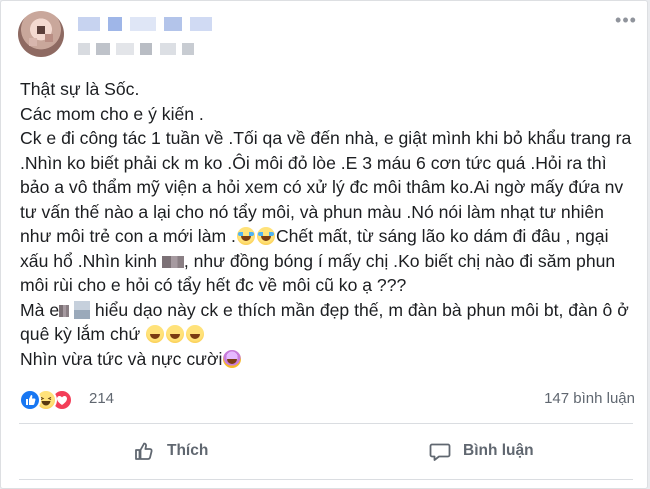 The height and width of the screenshot is (489, 650). Describe the element at coordinates (232, 358) in the screenshot. I see `dizzy-face-emoji-icon` at that location.